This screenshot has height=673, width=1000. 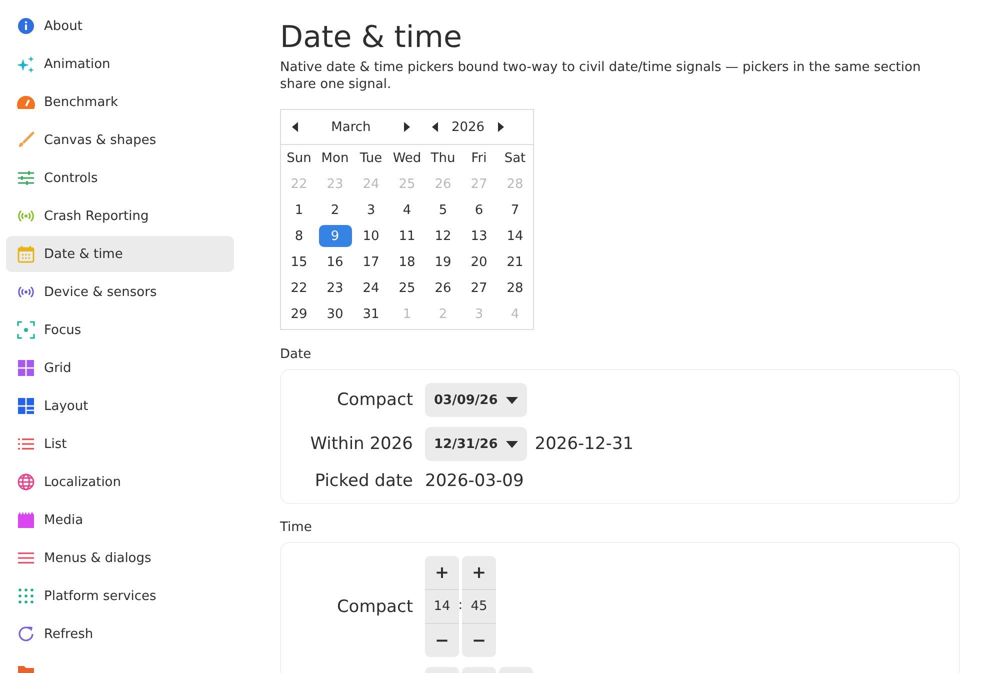 I want to click on calendar-day: 27, so click(x=479, y=288).